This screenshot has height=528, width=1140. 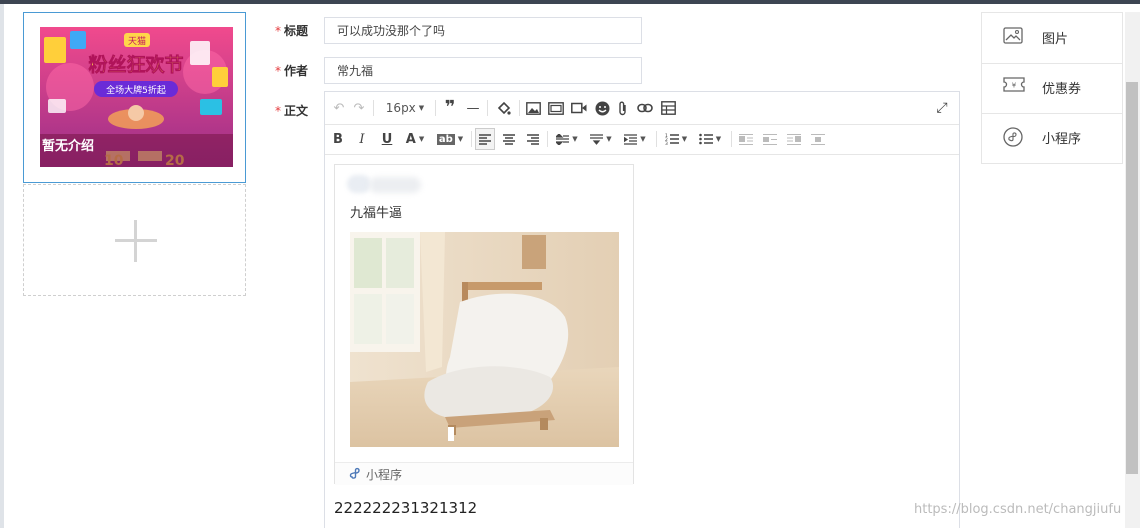 What do you see at coordinates (579, 108) in the screenshot?
I see `video-icon` at bounding box center [579, 108].